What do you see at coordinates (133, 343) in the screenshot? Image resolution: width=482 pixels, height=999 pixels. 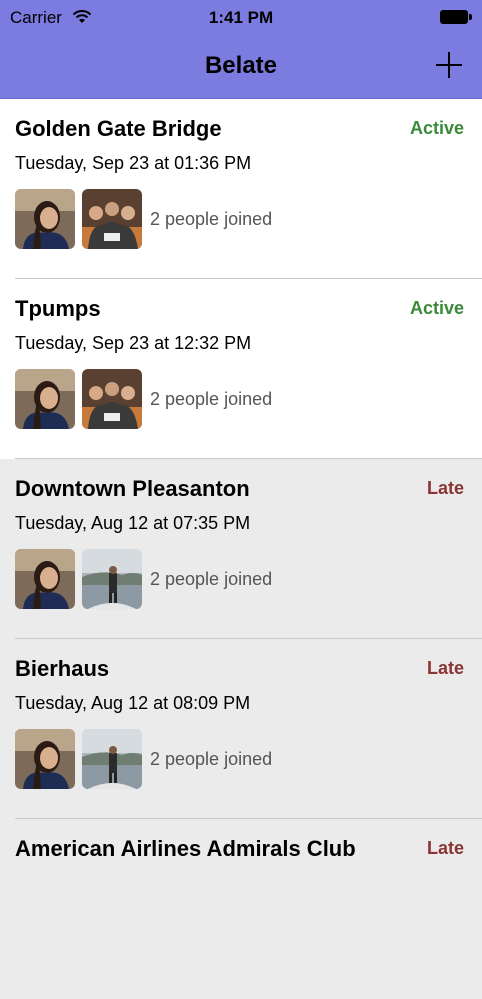 I see `event-date: Tuesday, Sep 23 at 12:32 PM` at bounding box center [133, 343].